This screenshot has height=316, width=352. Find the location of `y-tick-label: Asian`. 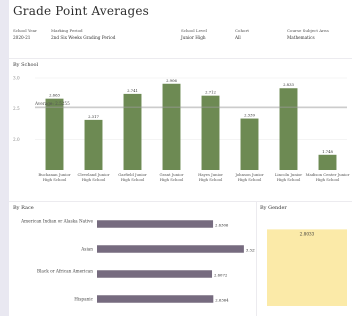

y-tick-label: Asian is located at coordinates (86, 249).